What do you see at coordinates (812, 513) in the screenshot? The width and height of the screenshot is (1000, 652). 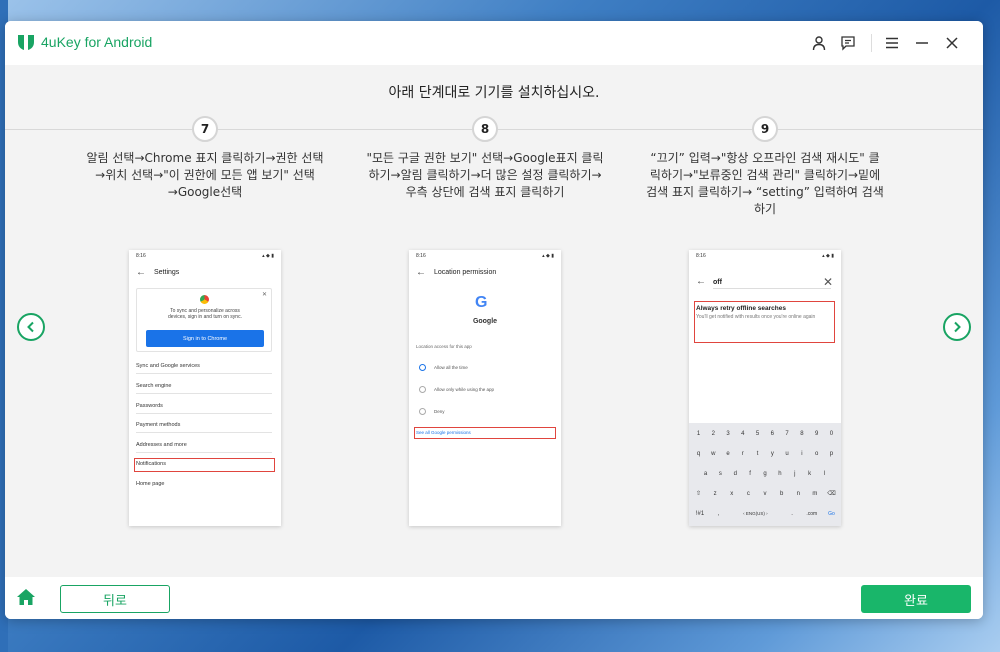 I see `key: .com` at bounding box center [812, 513].